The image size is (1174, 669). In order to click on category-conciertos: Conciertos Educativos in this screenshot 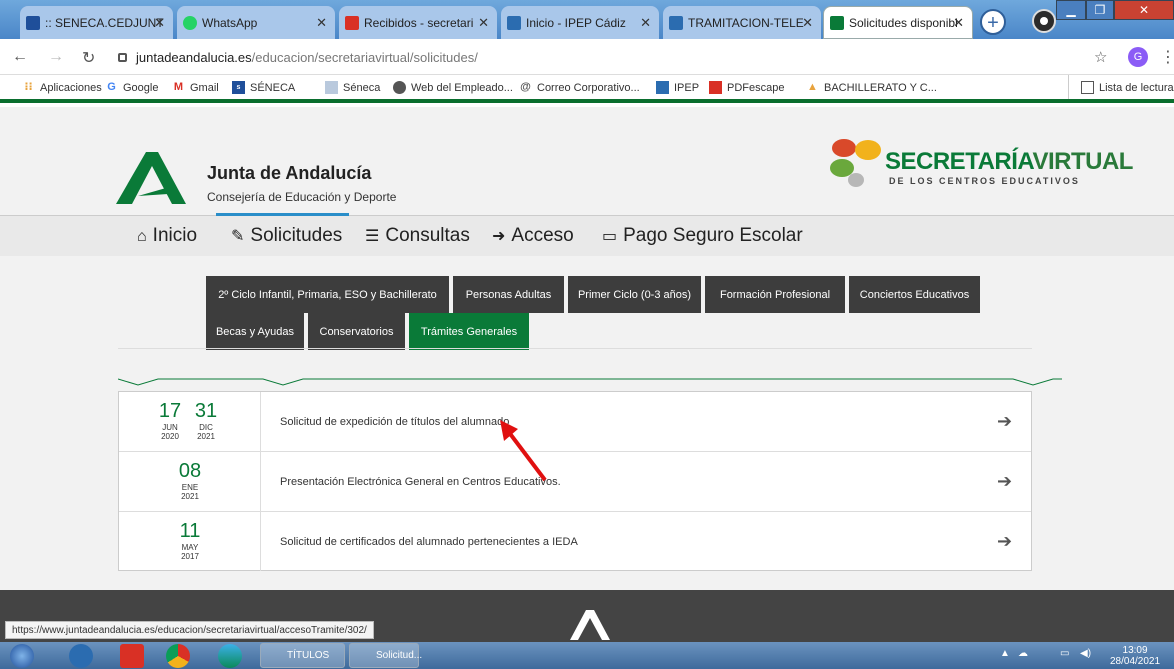, I will do `click(914, 294)`.